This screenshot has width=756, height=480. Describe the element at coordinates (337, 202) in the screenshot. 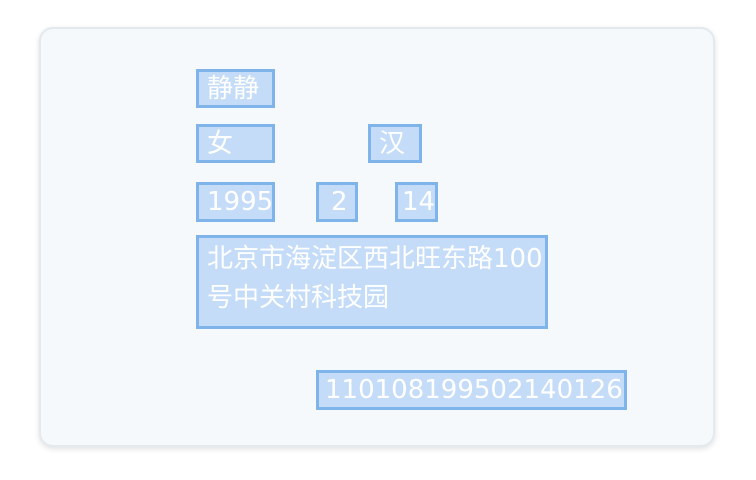

I see `birth-month-value: 2` at that location.